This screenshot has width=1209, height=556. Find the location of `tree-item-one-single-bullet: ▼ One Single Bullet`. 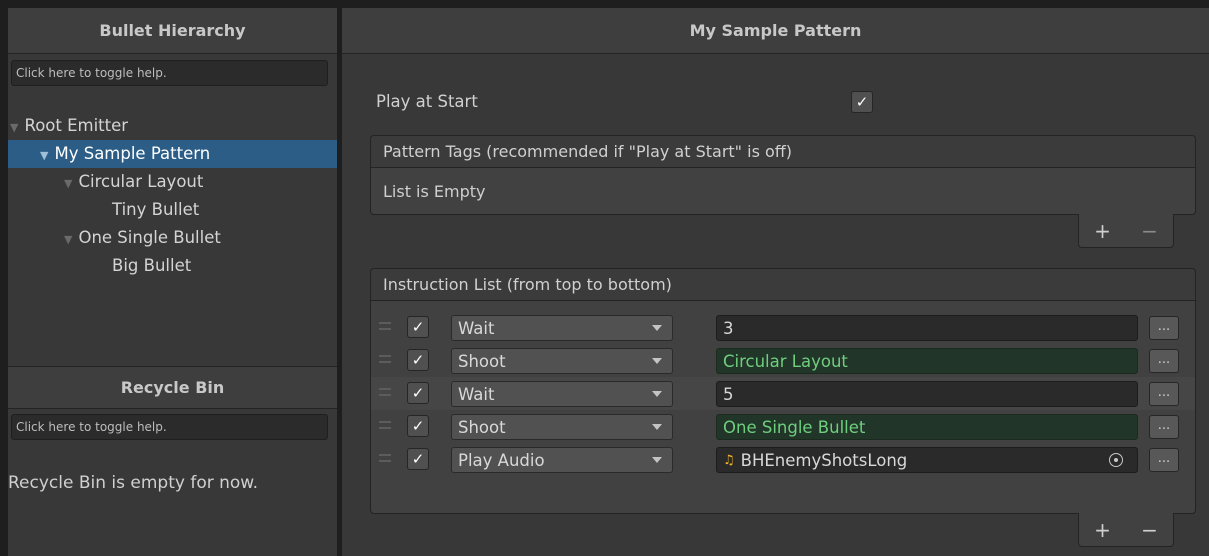

tree-item-one-single-bullet: ▼ One Single Bullet is located at coordinates (172, 238).